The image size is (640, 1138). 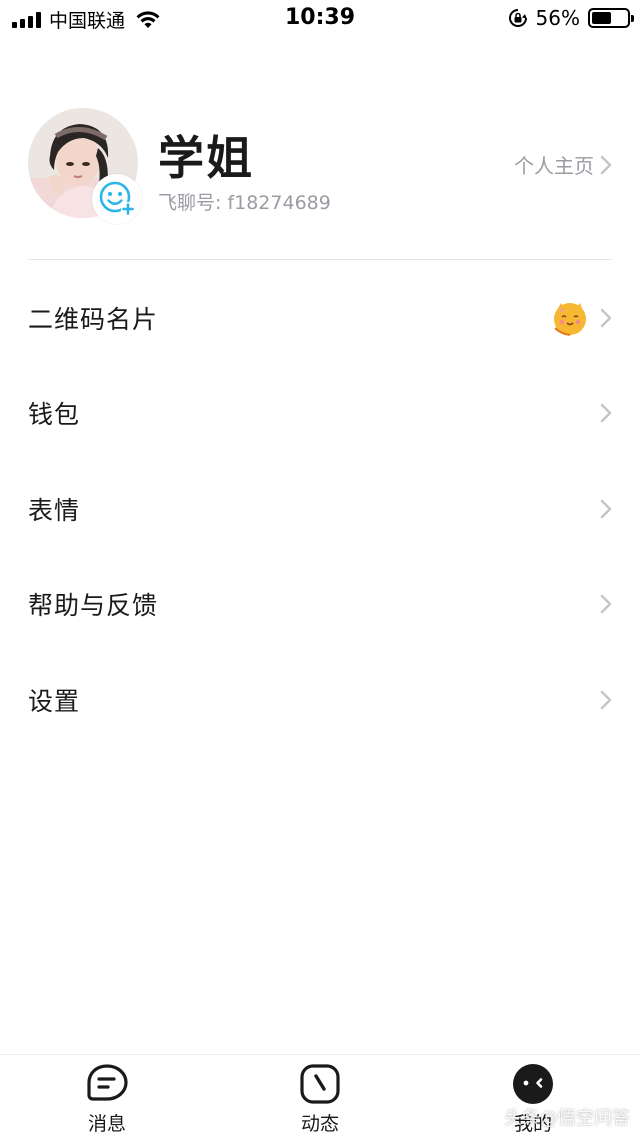 What do you see at coordinates (320, 259) in the screenshot?
I see `divider` at bounding box center [320, 259].